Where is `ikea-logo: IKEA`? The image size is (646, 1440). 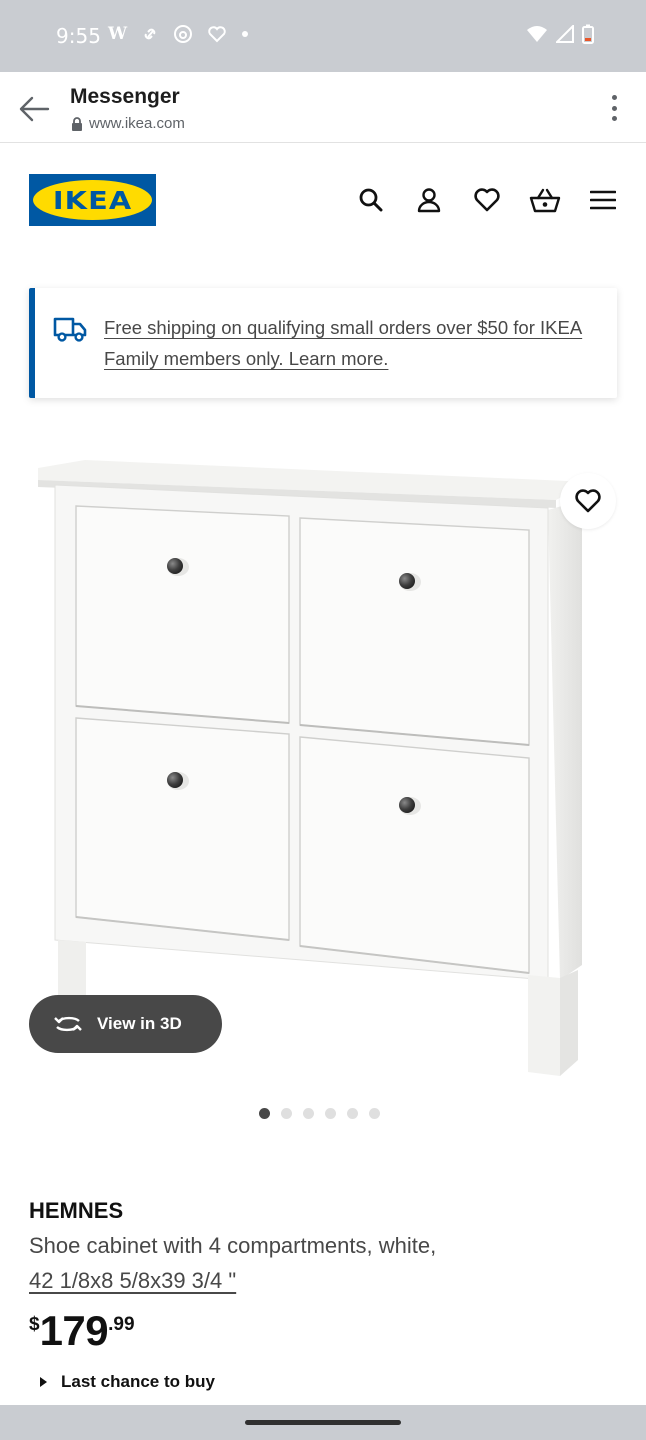 ikea-logo: IKEA is located at coordinates (92, 200).